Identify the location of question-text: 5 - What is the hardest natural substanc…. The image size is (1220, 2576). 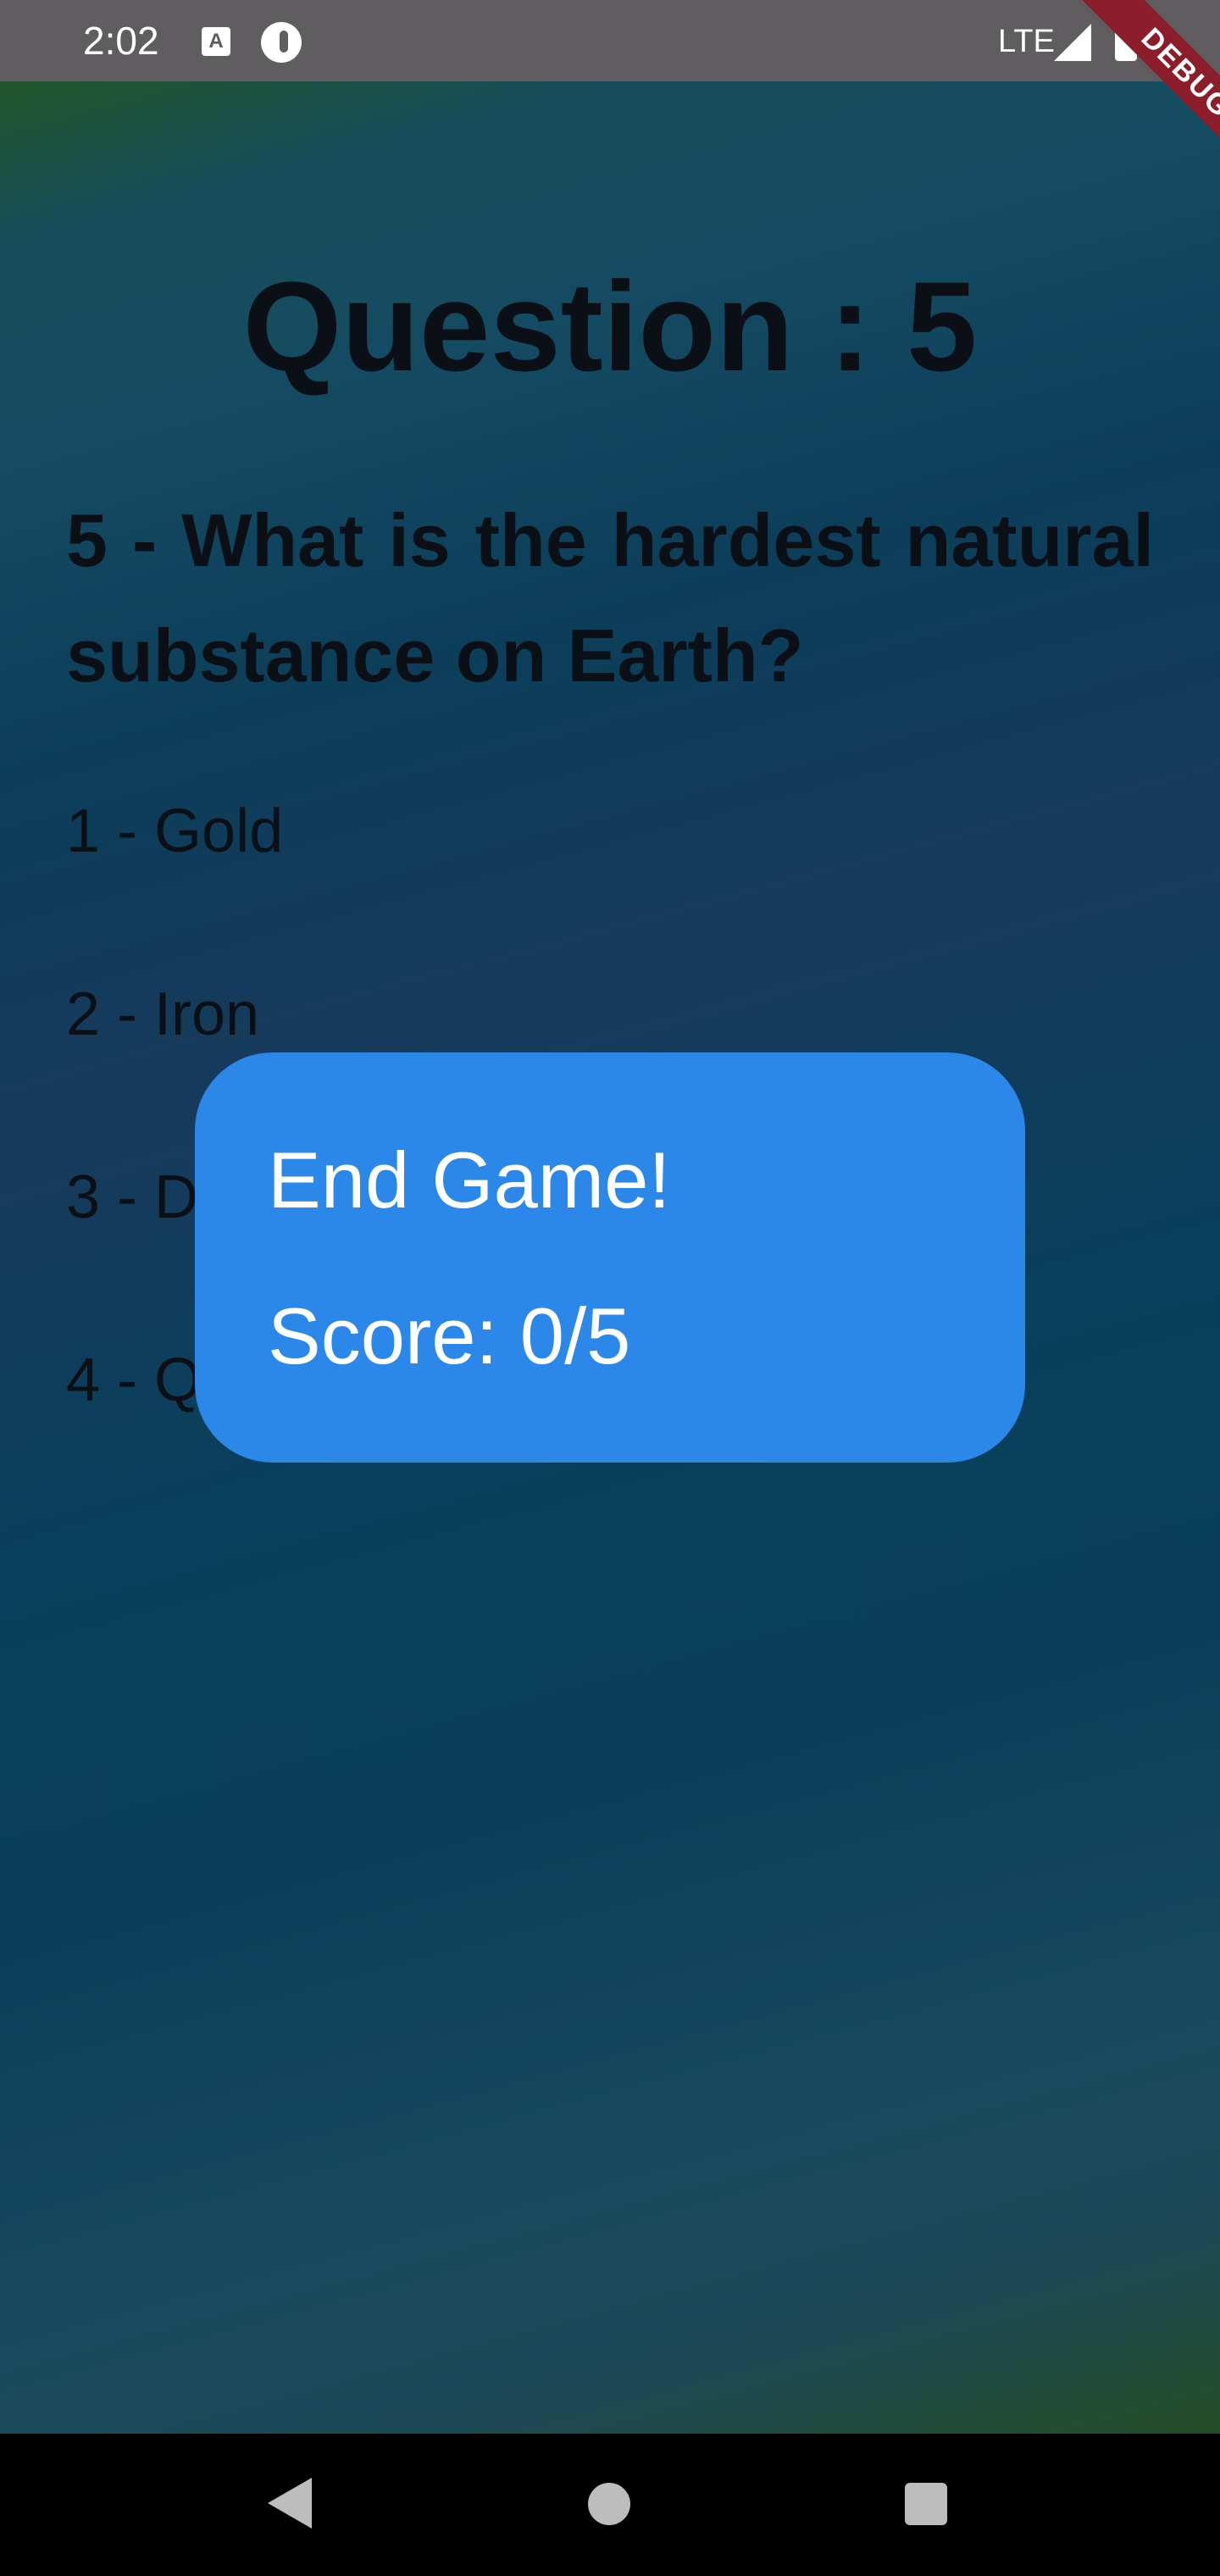
(610, 597).